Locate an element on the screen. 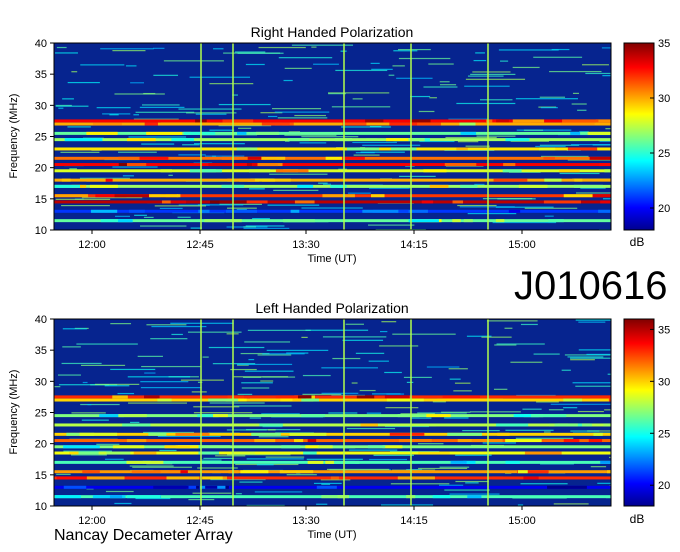  y-tick-label: 10 is located at coordinates (41, 231).